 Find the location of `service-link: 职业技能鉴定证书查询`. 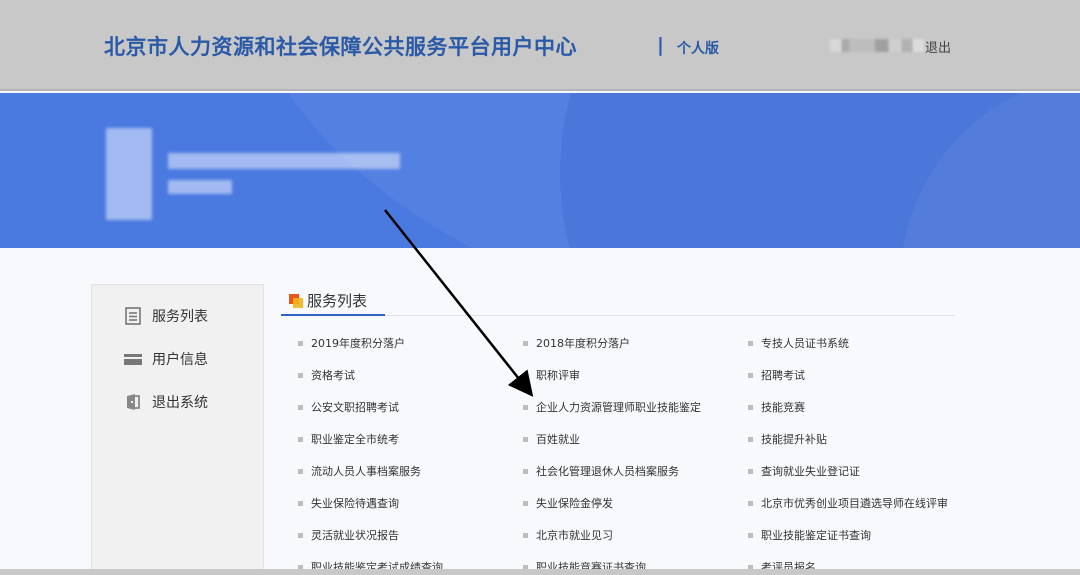

service-link: 职业技能鉴定证书查询 is located at coordinates (809, 535).